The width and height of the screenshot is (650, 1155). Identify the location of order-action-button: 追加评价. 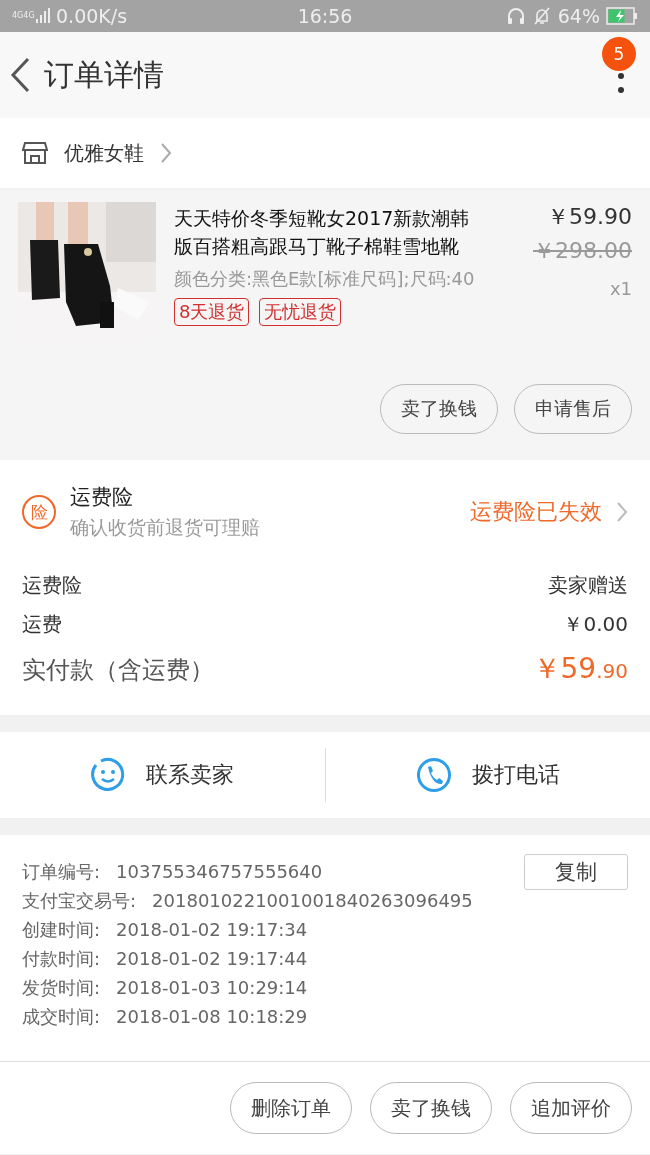
(571, 1108).